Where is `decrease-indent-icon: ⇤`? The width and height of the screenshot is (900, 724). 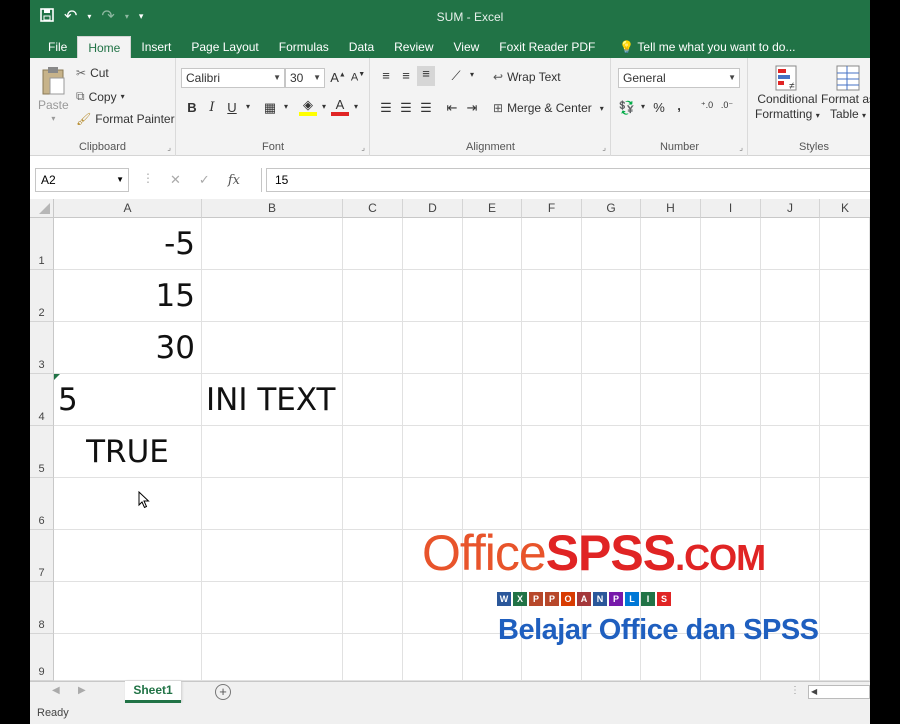 decrease-indent-icon: ⇤ is located at coordinates (452, 108).